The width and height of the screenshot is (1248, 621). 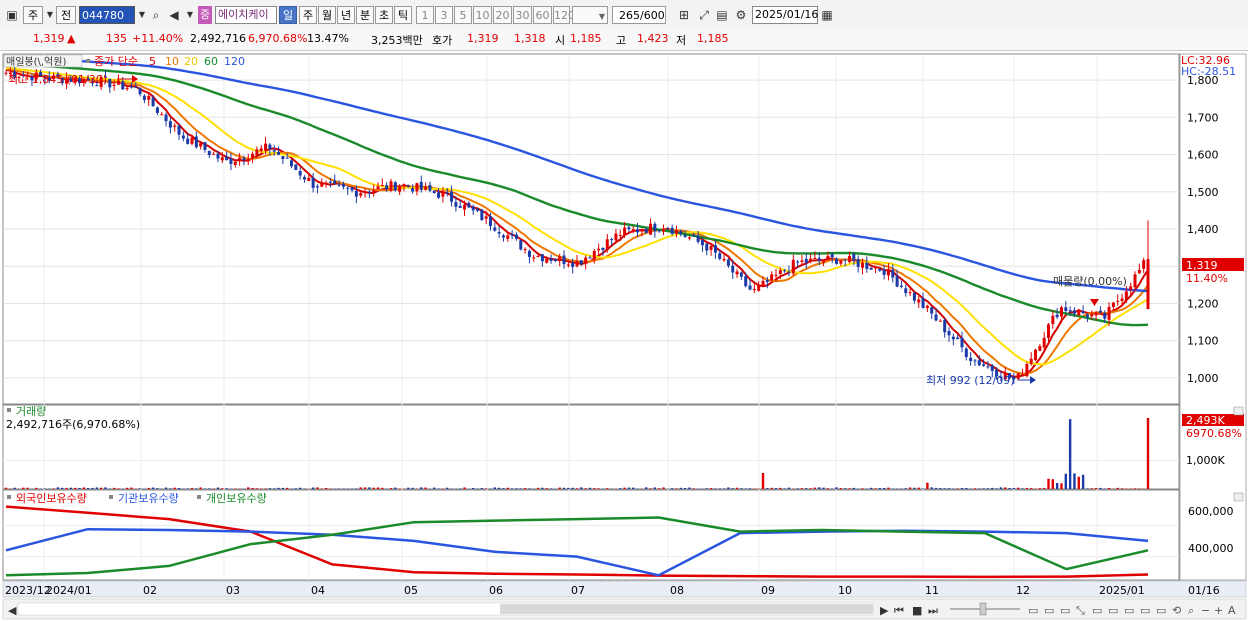 What do you see at coordinates (1080, 610) in the screenshot?
I see `layout-icon-4: ⤡` at bounding box center [1080, 610].